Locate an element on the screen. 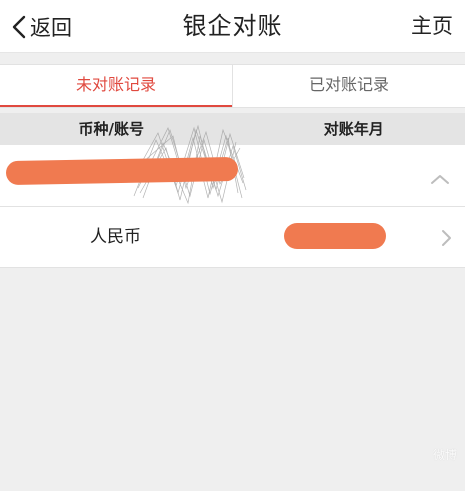 Image resolution: width=465 pixels, height=491 pixels. home-button: 主页 is located at coordinates (432, 26).